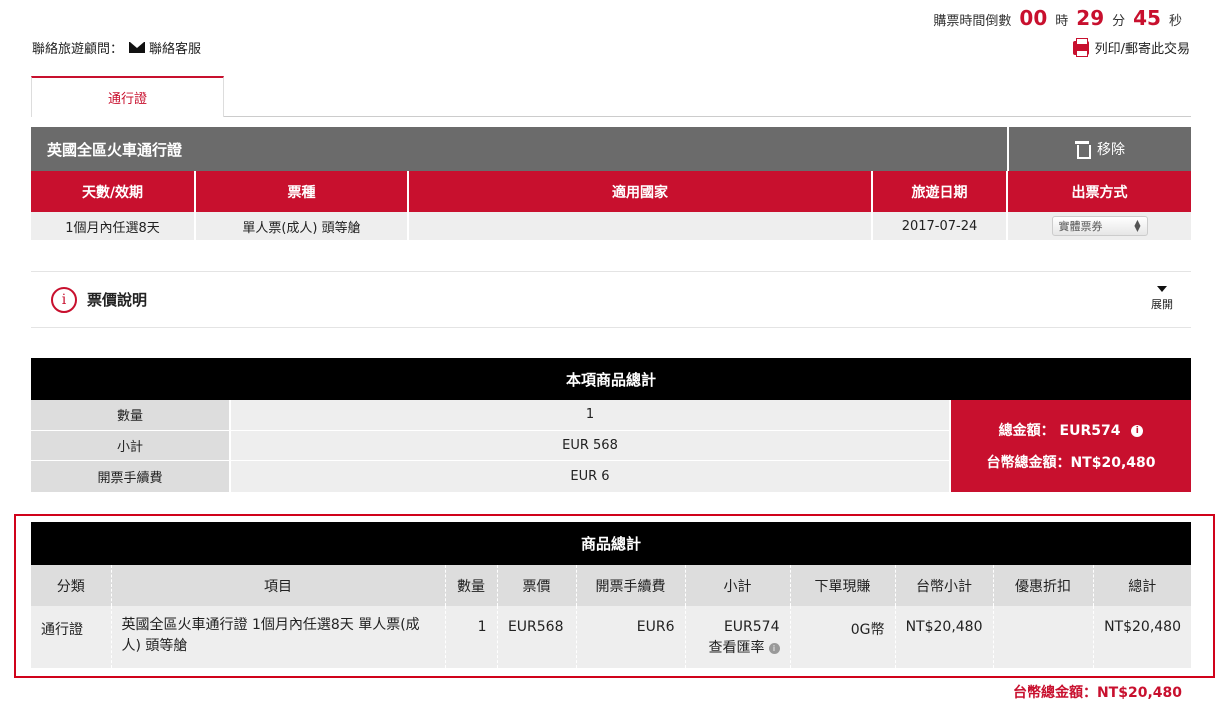 This screenshot has height=708, width=1224. I want to click on product-tabs: 通行證, so click(611, 96).